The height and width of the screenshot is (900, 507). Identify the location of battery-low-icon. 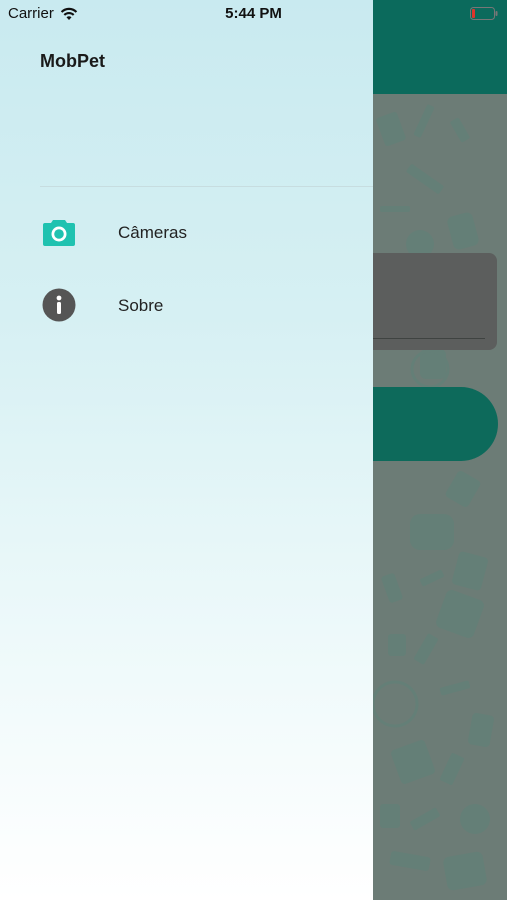
(484, 13).